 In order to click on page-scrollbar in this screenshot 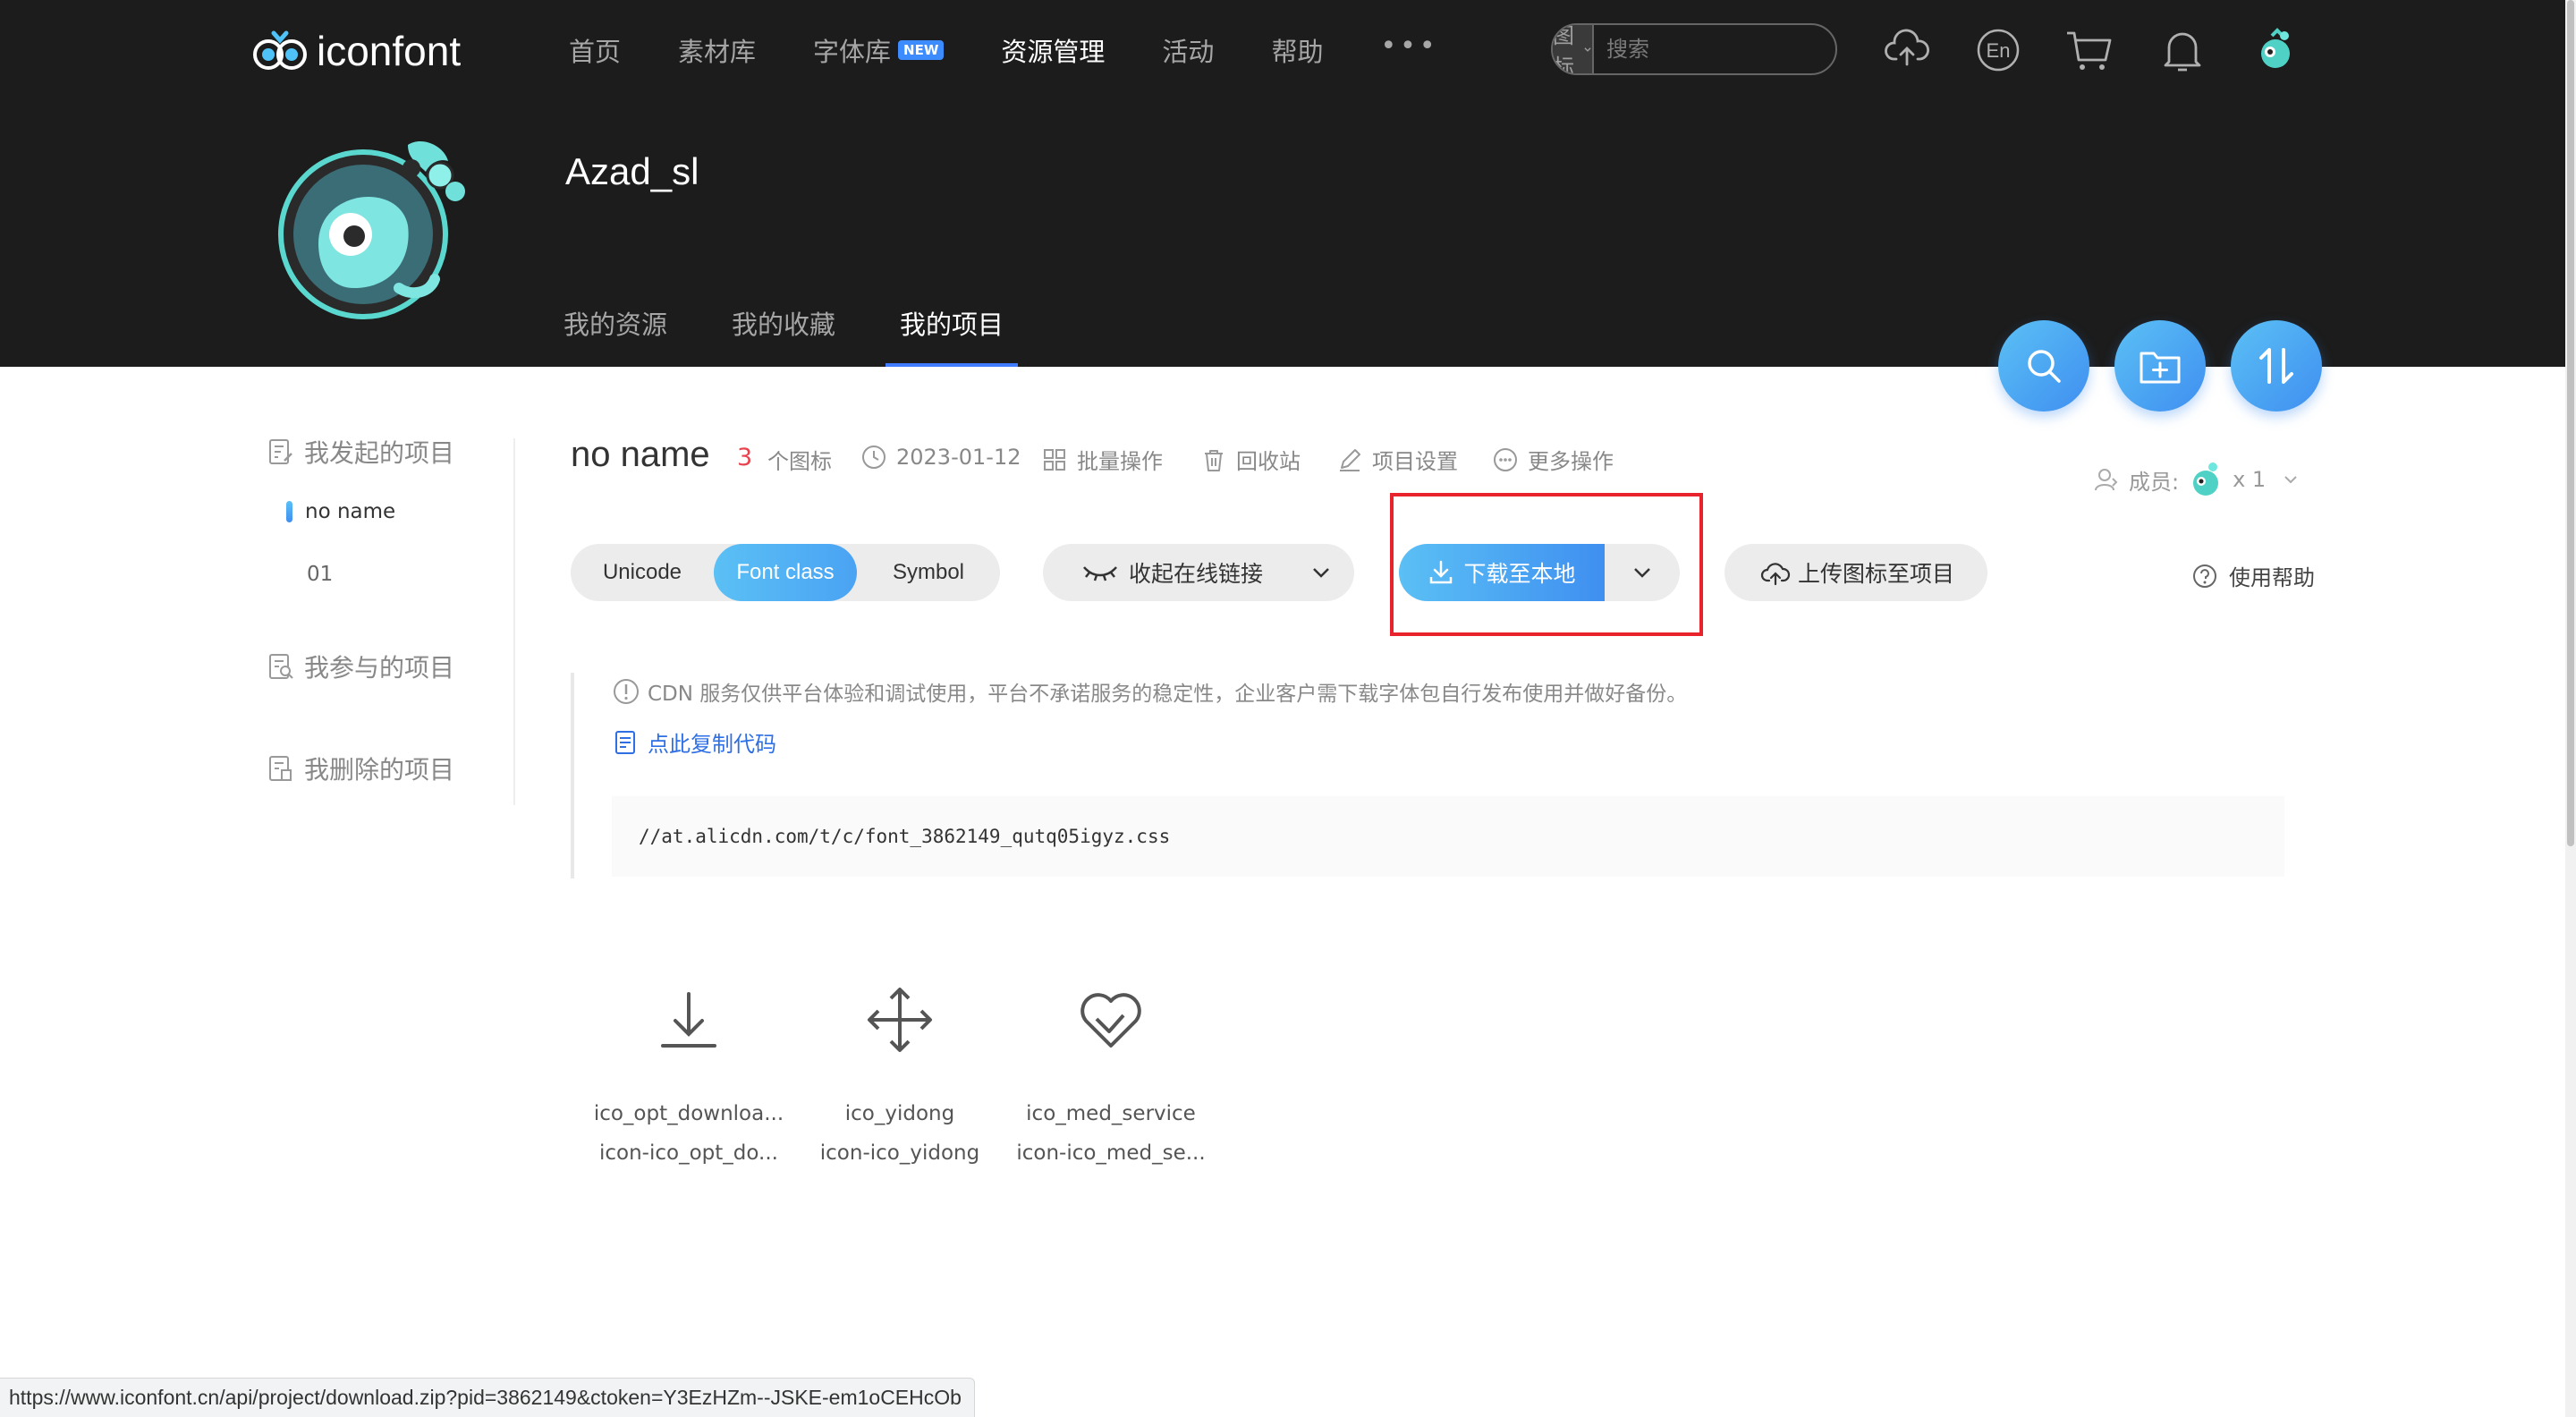, I will do `click(2570, 708)`.